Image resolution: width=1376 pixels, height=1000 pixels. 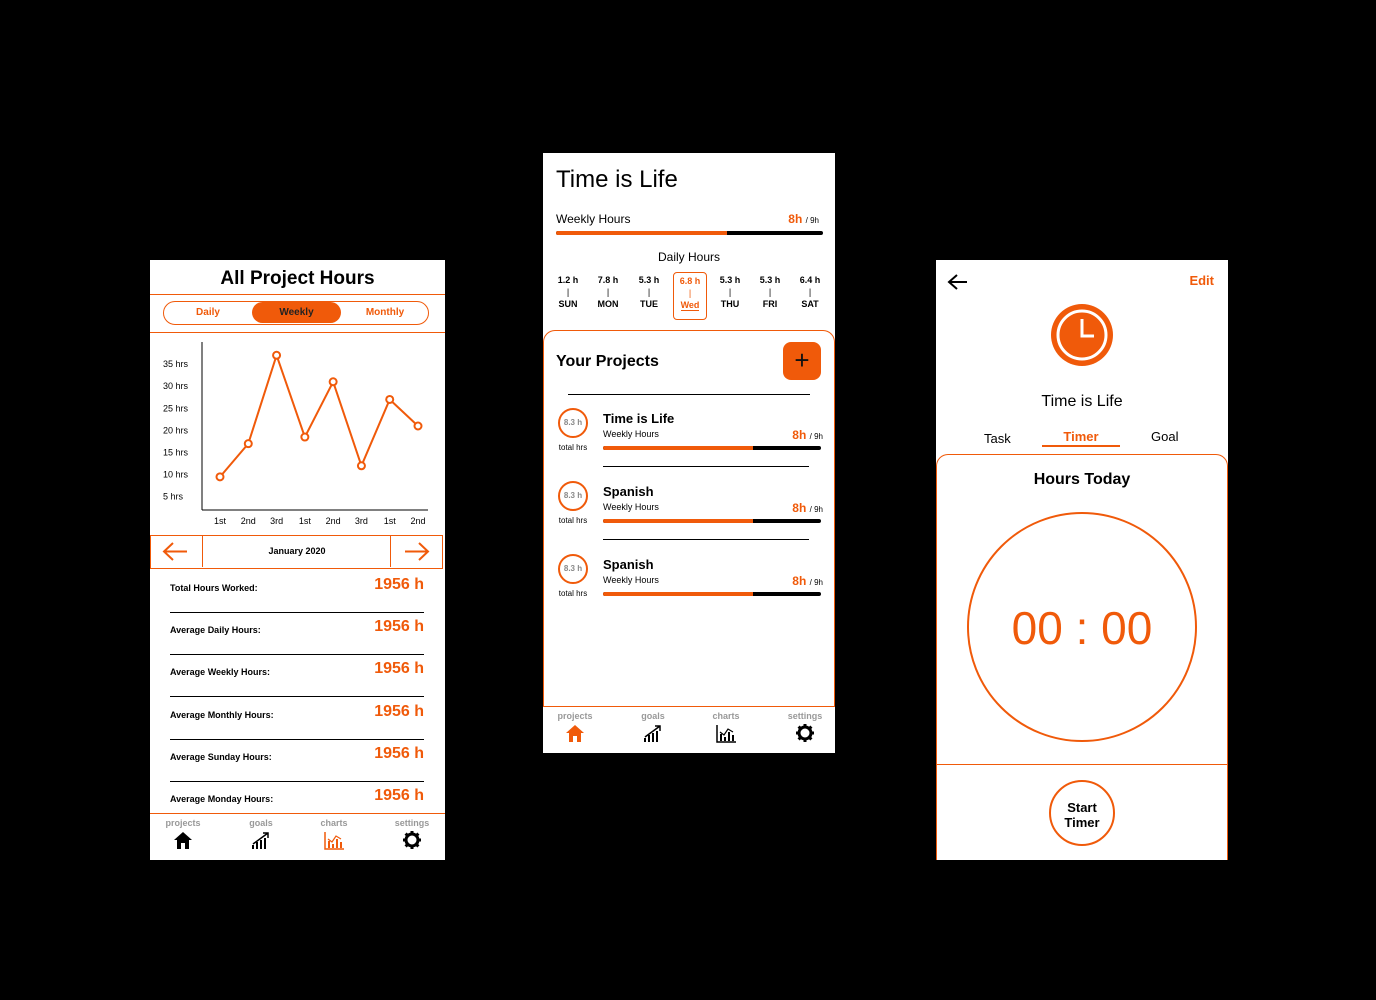 What do you see at coordinates (176, 364) in the screenshot?
I see `y-tick-label: 35 hrs` at bounding box center [176, 364].